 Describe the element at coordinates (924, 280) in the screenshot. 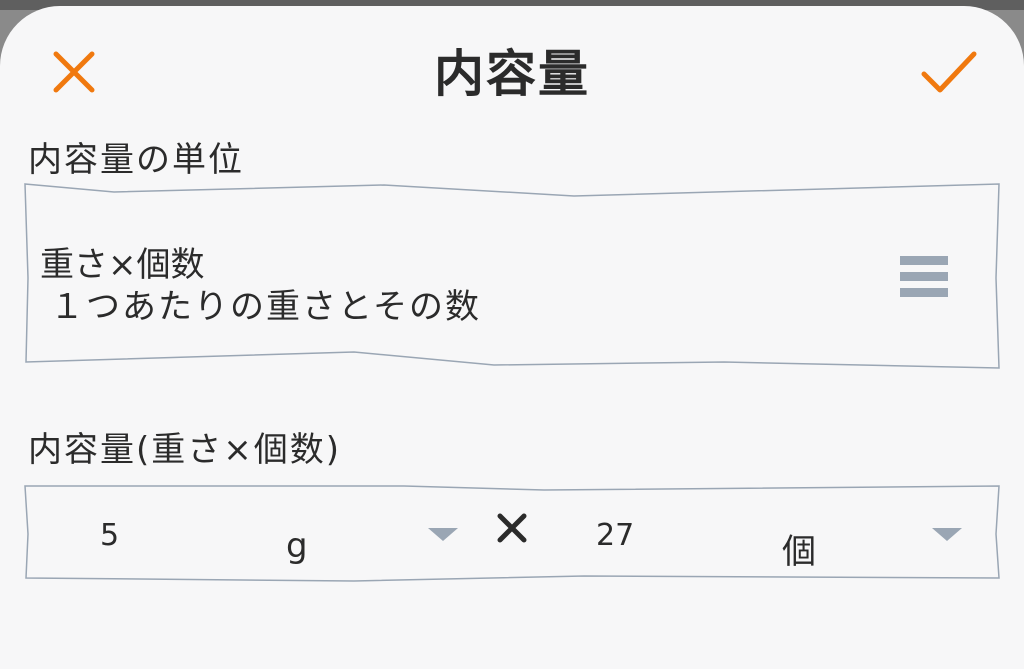

I see `menu-icon` at that location.